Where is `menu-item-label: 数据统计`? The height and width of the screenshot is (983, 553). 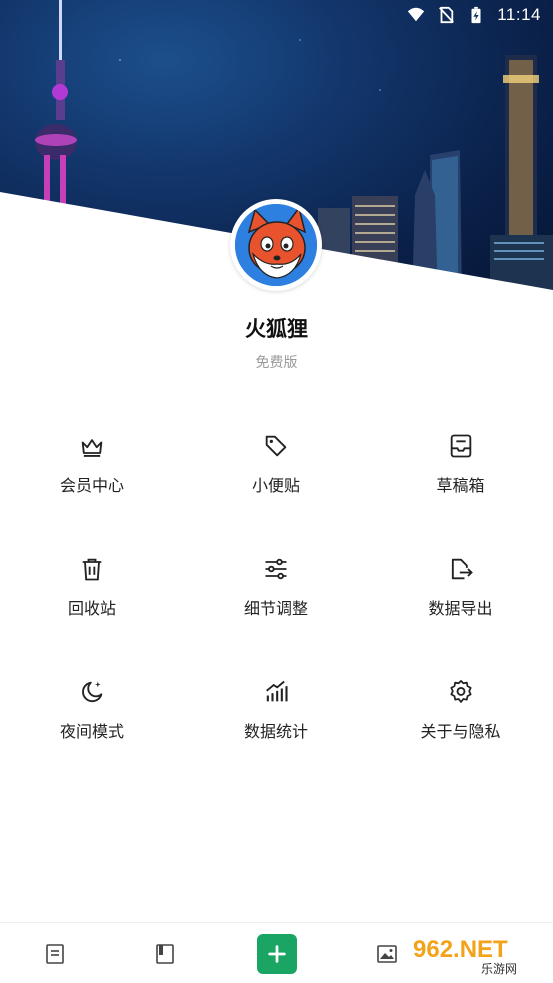
menu-item-label: 数据统计 is located at coordinates (275, 731).